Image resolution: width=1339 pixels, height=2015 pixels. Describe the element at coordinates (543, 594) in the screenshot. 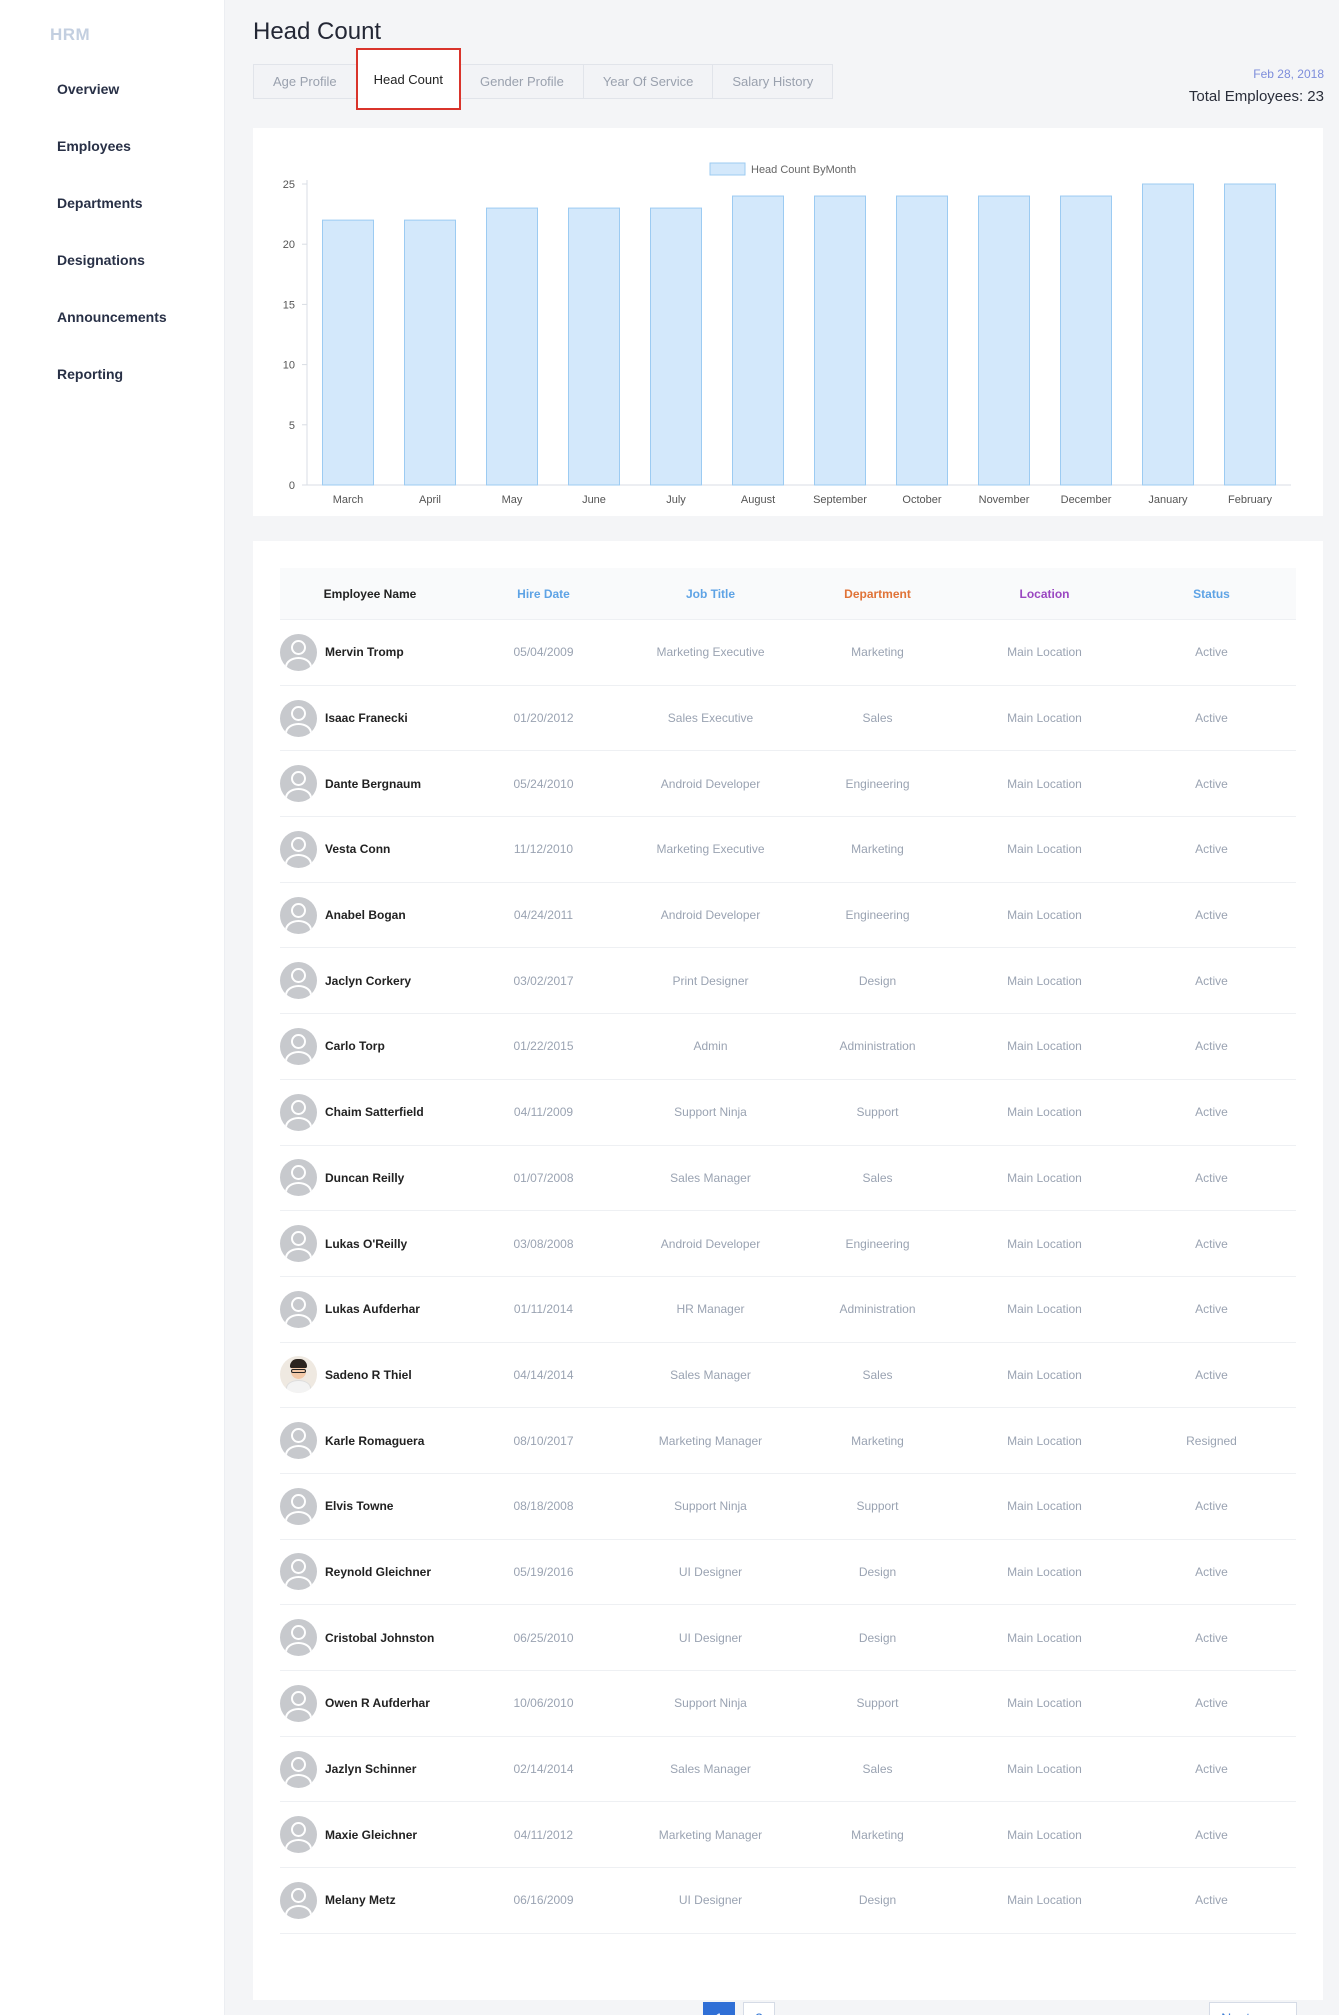

I see `header-hire-date: Hire Date` at that location.